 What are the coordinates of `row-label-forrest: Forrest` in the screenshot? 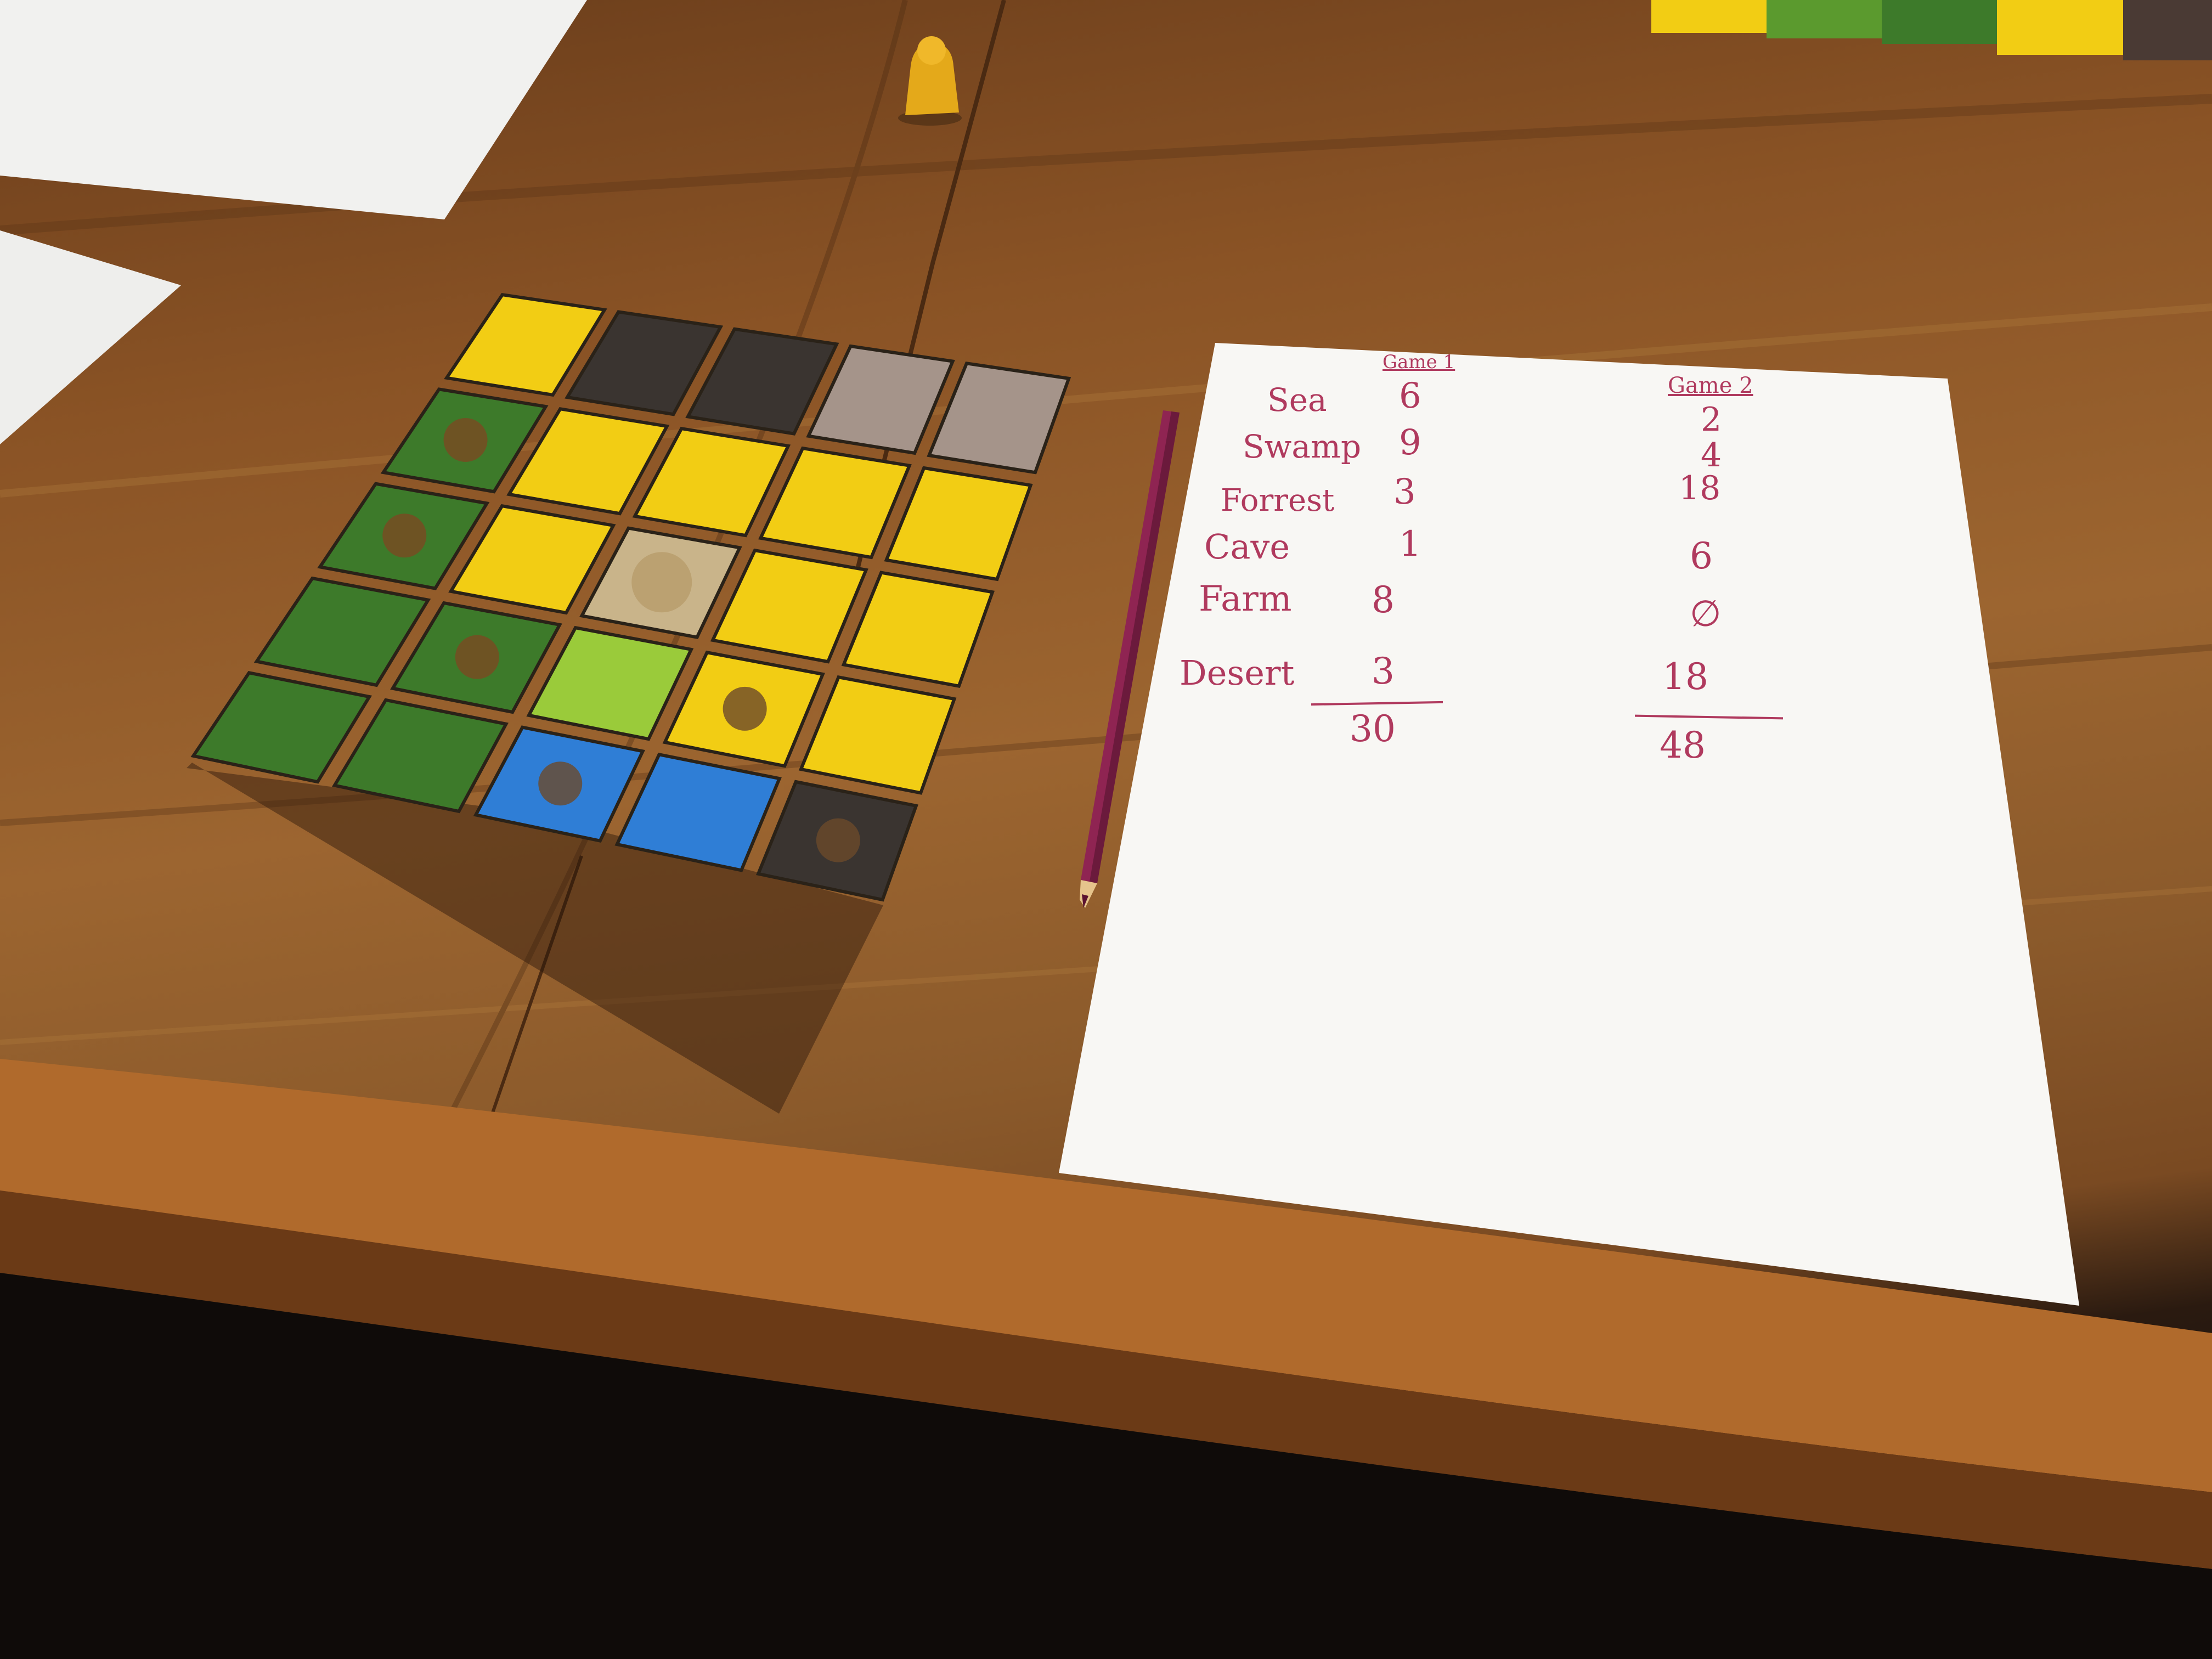 It's located at (1278, 501).